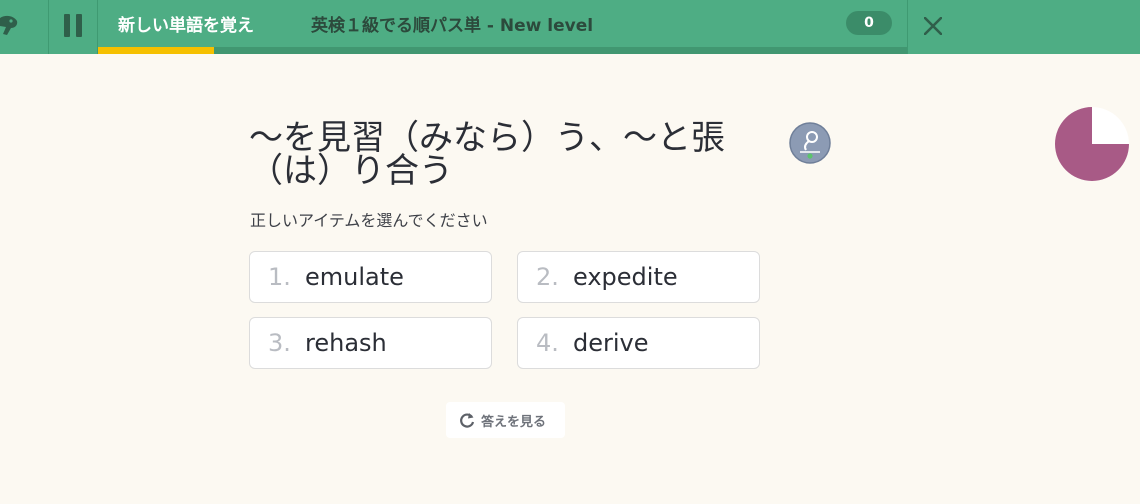  What do you see at coordinates (547, 343) in the screenshot?
I see `option-number: 4.` at bounding box center [547, 343].